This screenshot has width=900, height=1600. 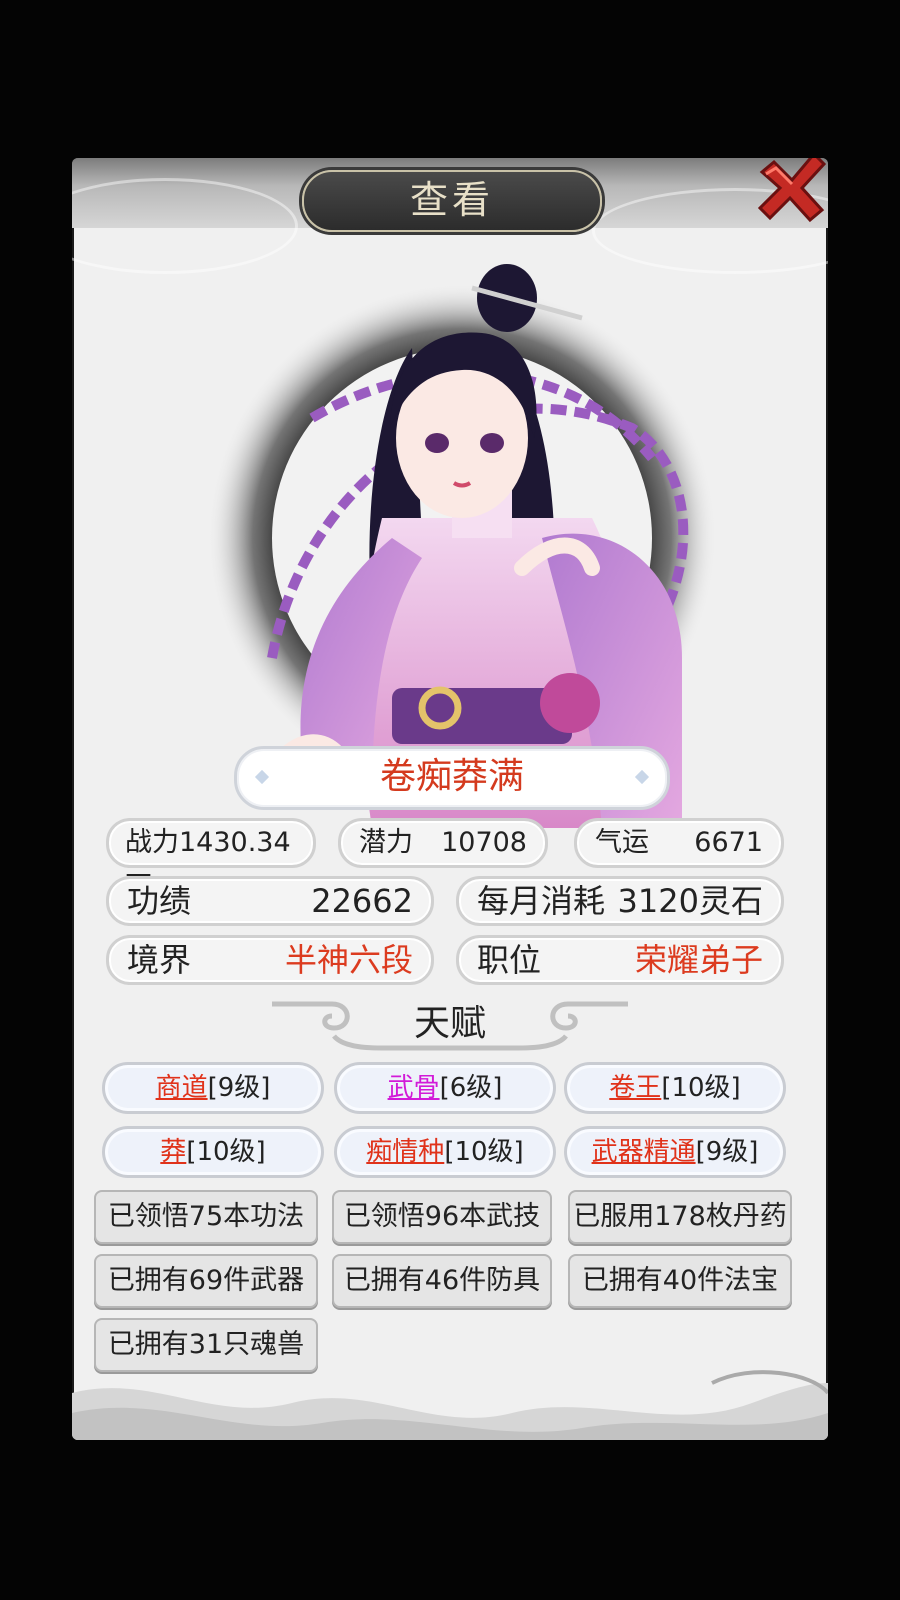 I want to click on stat-realm-label: 境界, so click(x=159, y=960).